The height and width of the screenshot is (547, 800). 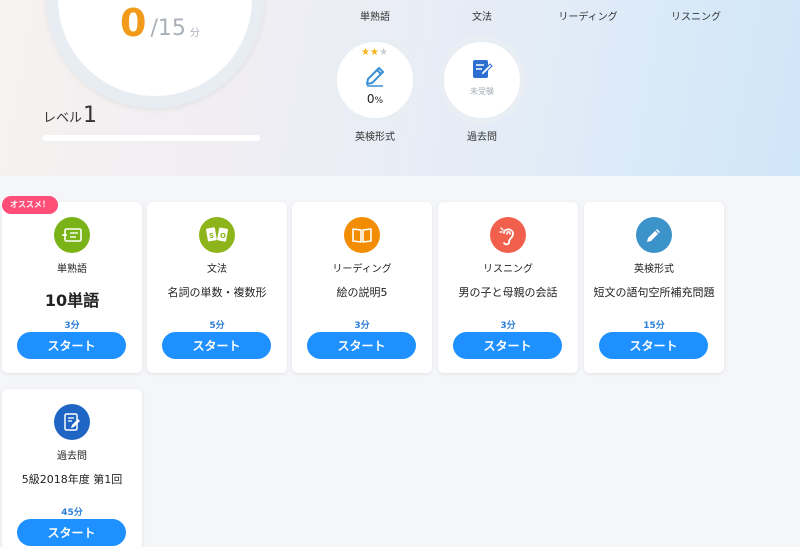 I want to click on card-title: 短文の語句空所補充問題, so click(x=654, y=292).